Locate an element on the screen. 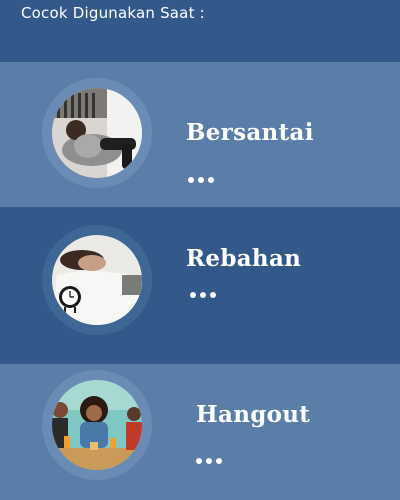 Image resolution: width=400 pixels, height=500 pixels. rebahan-photo-icon is located at coordinates (97, 280).